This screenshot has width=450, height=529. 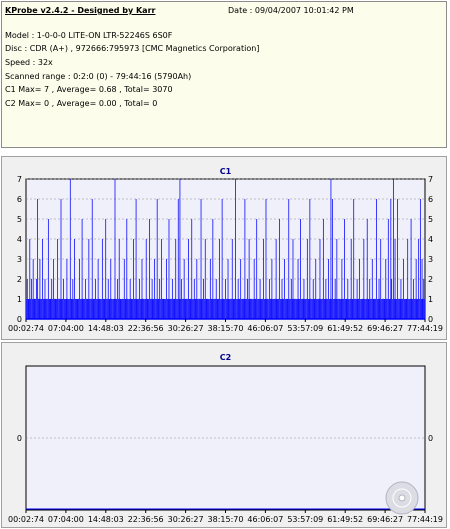 What do you see at coordinates (19, 259) in the screenshot?
I see `y-tick-label-left: 3` at bounding box center [19, 259].